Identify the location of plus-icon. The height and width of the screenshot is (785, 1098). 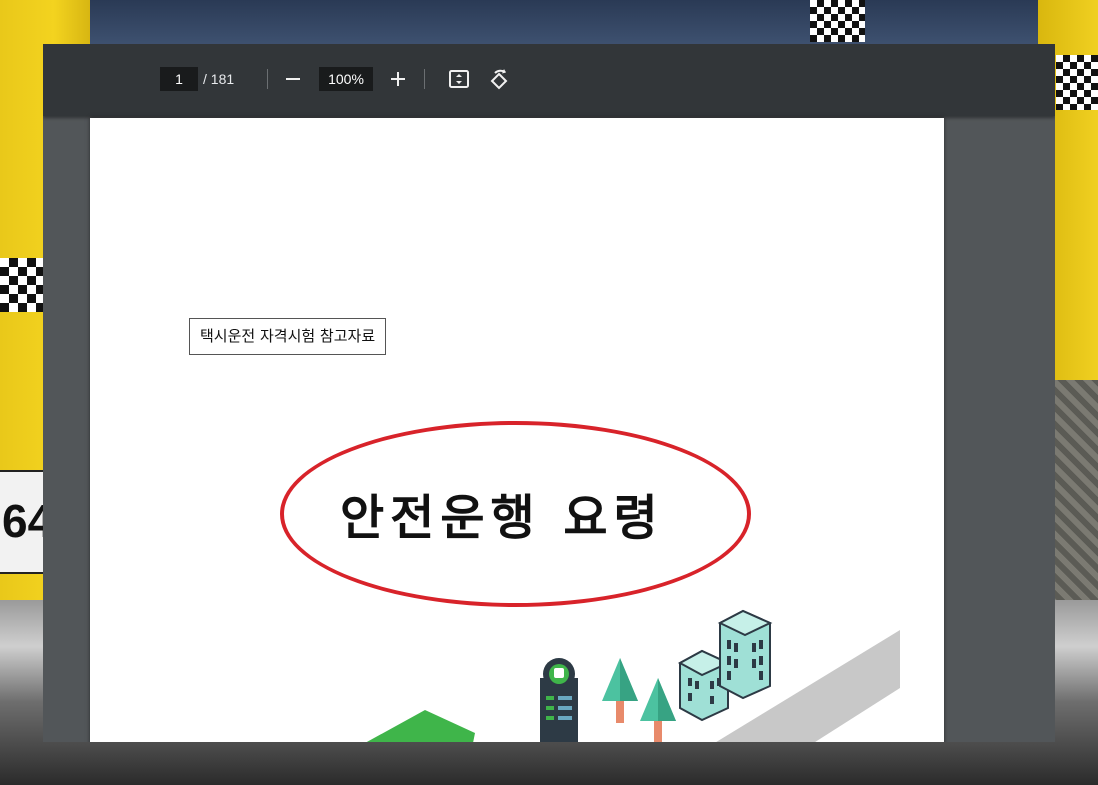
(398, 79).